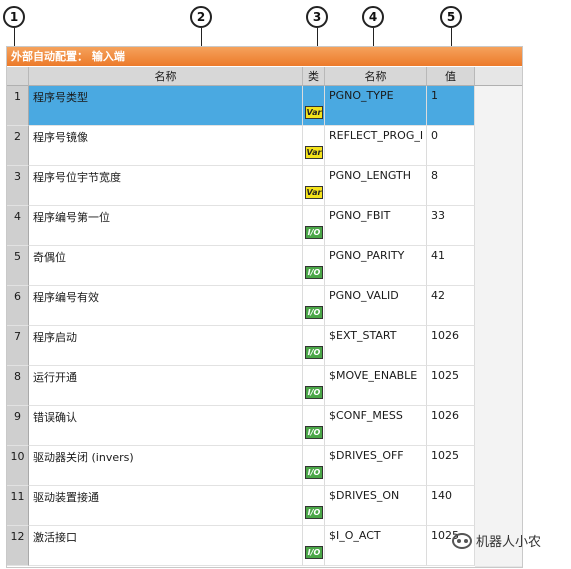 This screenshot has height=569, width=571. Describe the element at coordinates (462, 540) in the screenshot. I see `wechat-logo-icon` at that location.